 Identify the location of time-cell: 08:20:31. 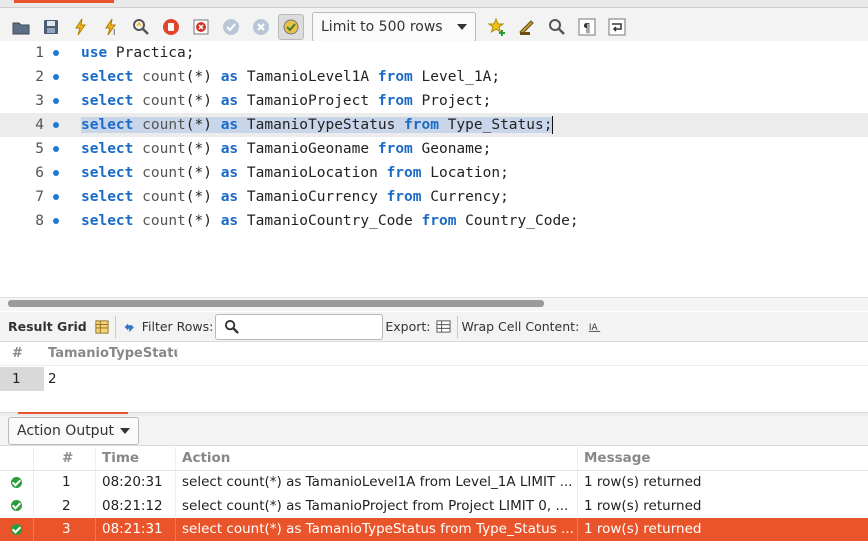
(136, 482).